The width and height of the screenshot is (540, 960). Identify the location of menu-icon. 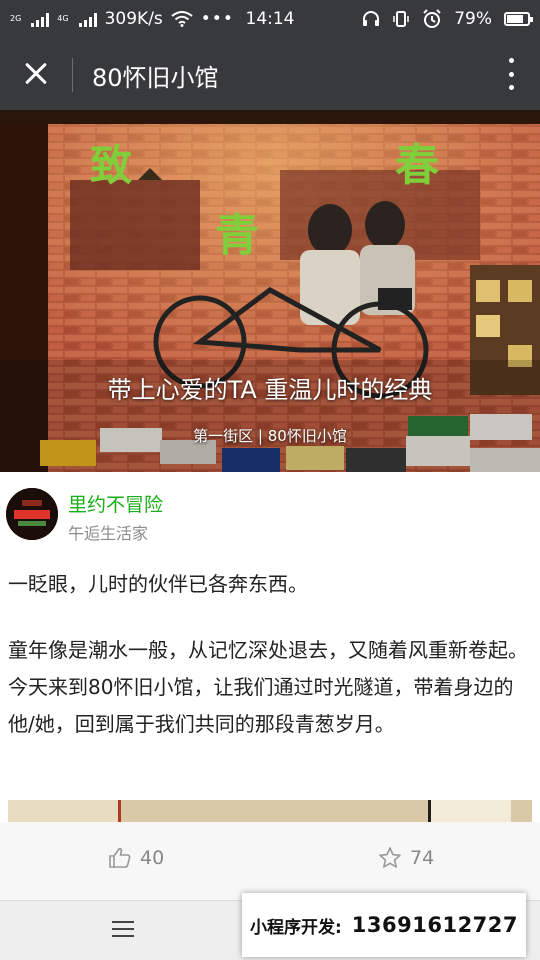
(123, 929).